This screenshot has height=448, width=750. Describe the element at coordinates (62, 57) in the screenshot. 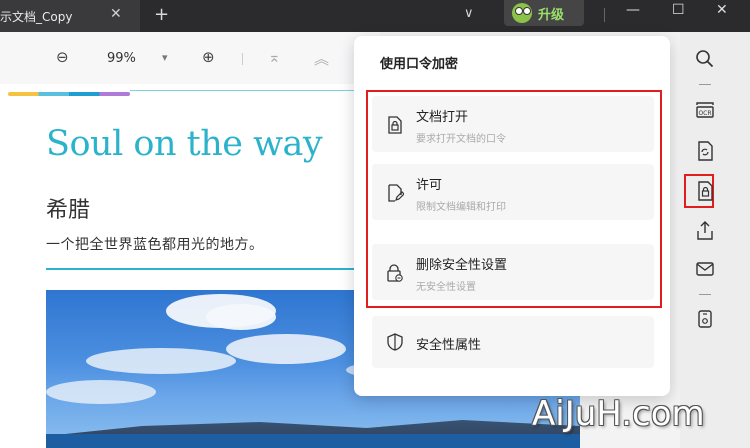

I see `zoom-out-icon: ⊖` at that location.